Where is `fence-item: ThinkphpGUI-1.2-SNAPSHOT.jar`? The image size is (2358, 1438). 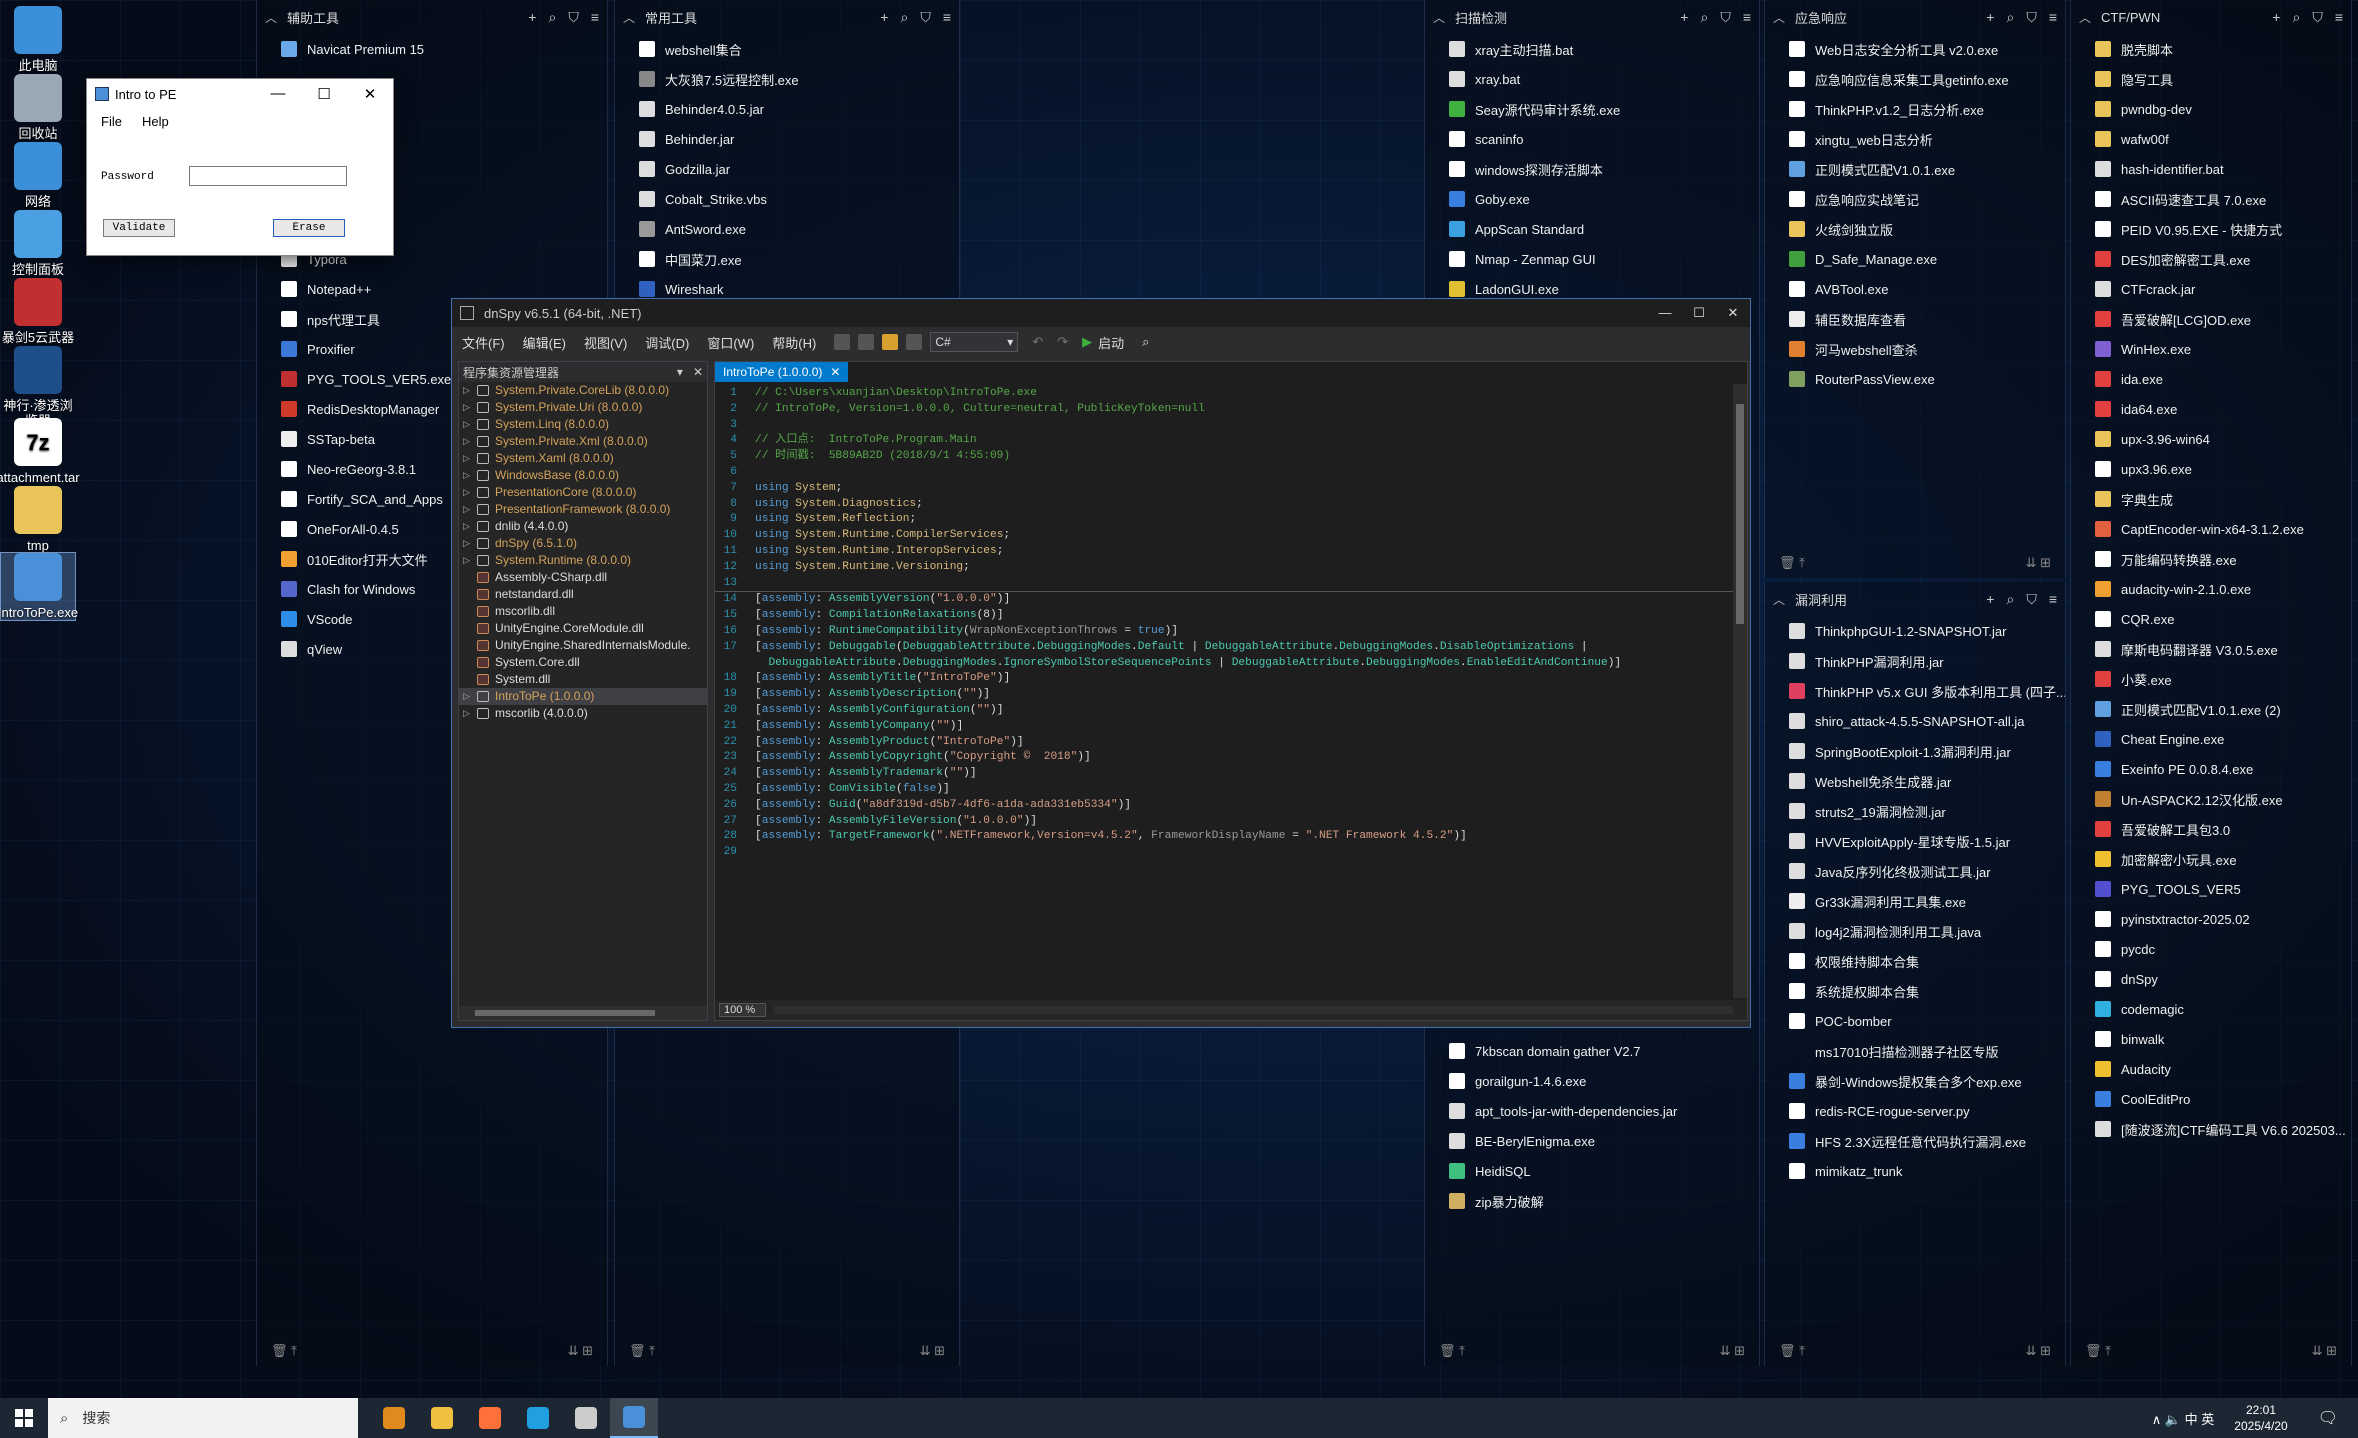 fence-item: ThinkphpGUI-1.2-SNAPSHOT.jar is located at coordinates (1915, 631).